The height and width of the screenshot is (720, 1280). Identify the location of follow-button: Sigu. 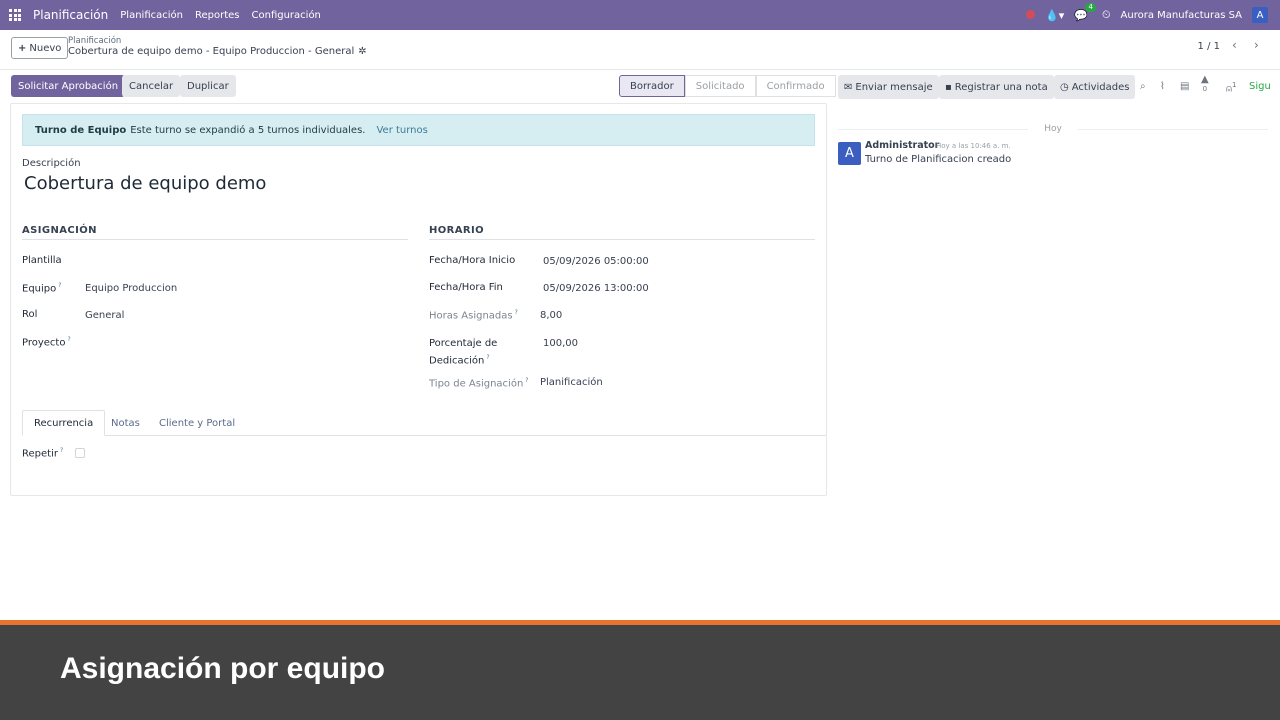
(1260, 86).